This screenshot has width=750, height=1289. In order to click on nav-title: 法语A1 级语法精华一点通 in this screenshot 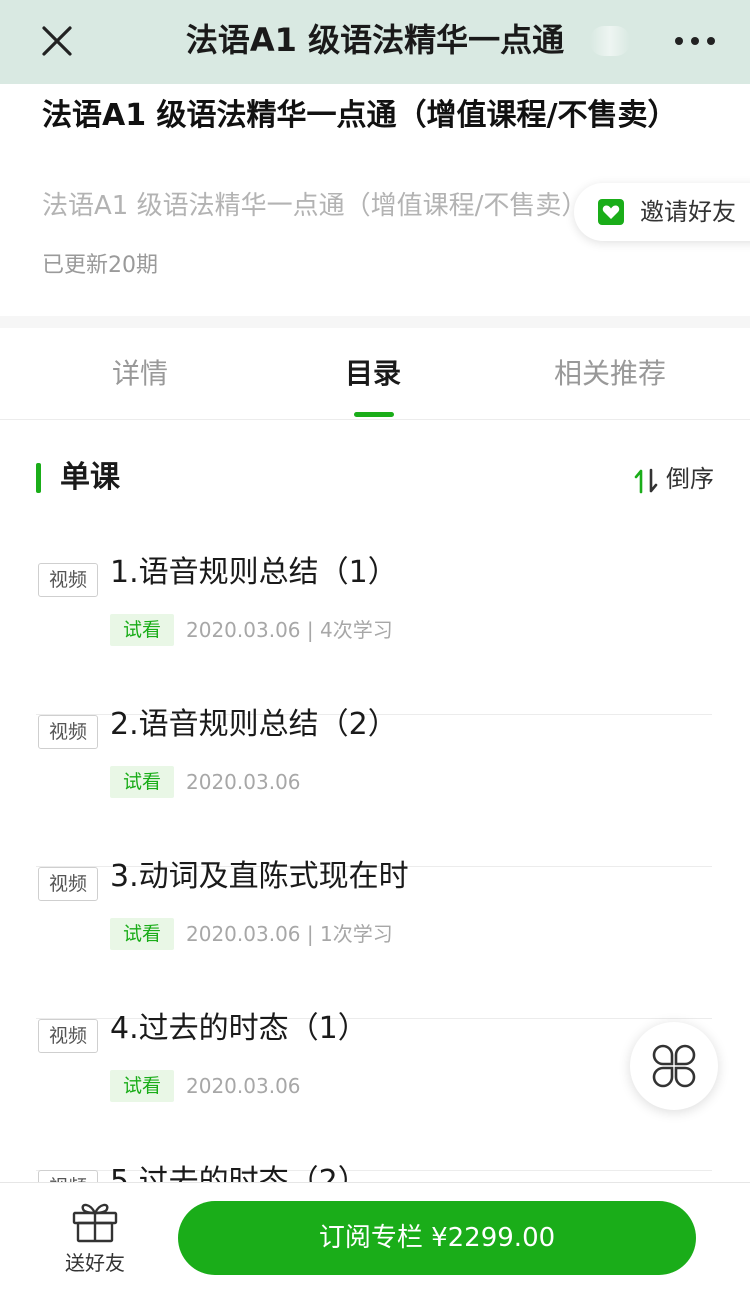, I will do `click(375, 40)`.